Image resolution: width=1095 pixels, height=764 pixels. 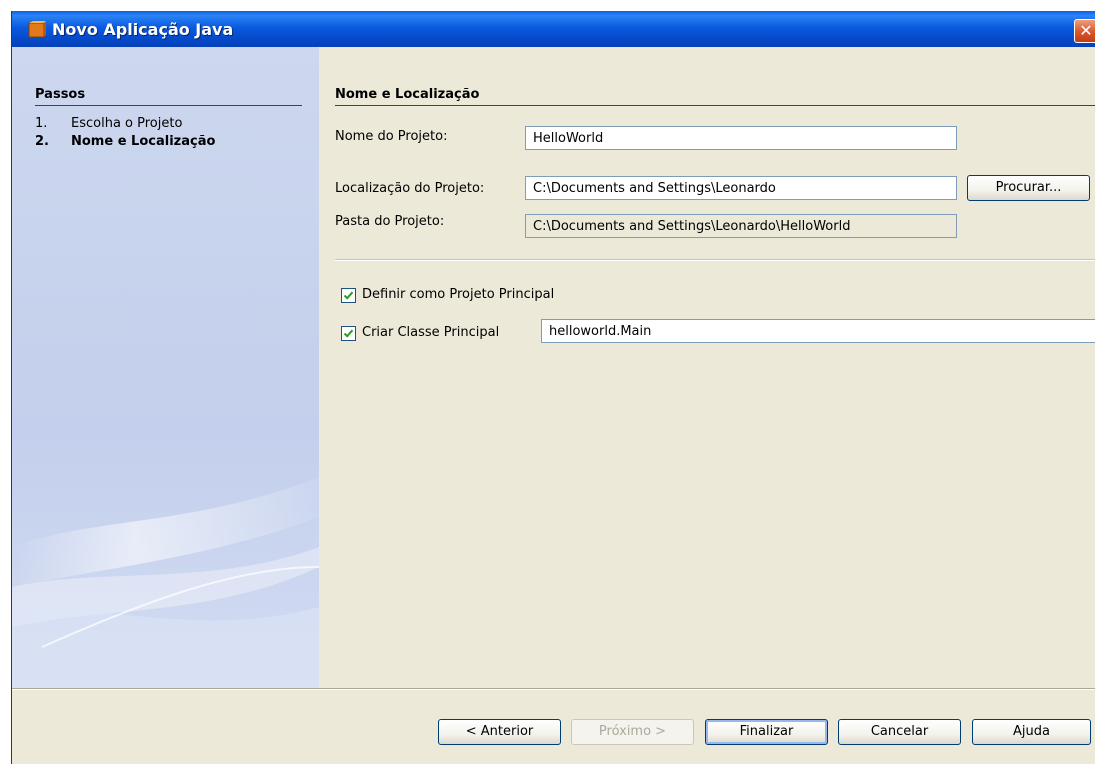 I want to click on cancel-button: Cancelar, so click(x=899, y=732).